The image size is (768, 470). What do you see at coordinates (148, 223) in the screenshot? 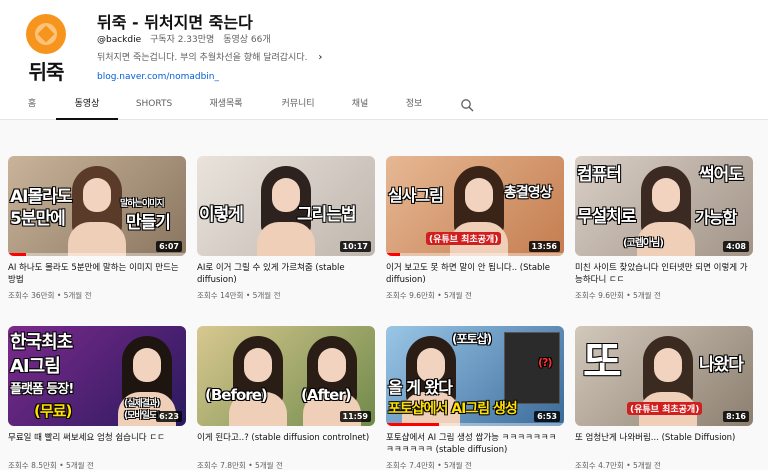
I see `thumbnail-text: 만들기` at bounding box center [148, 223].